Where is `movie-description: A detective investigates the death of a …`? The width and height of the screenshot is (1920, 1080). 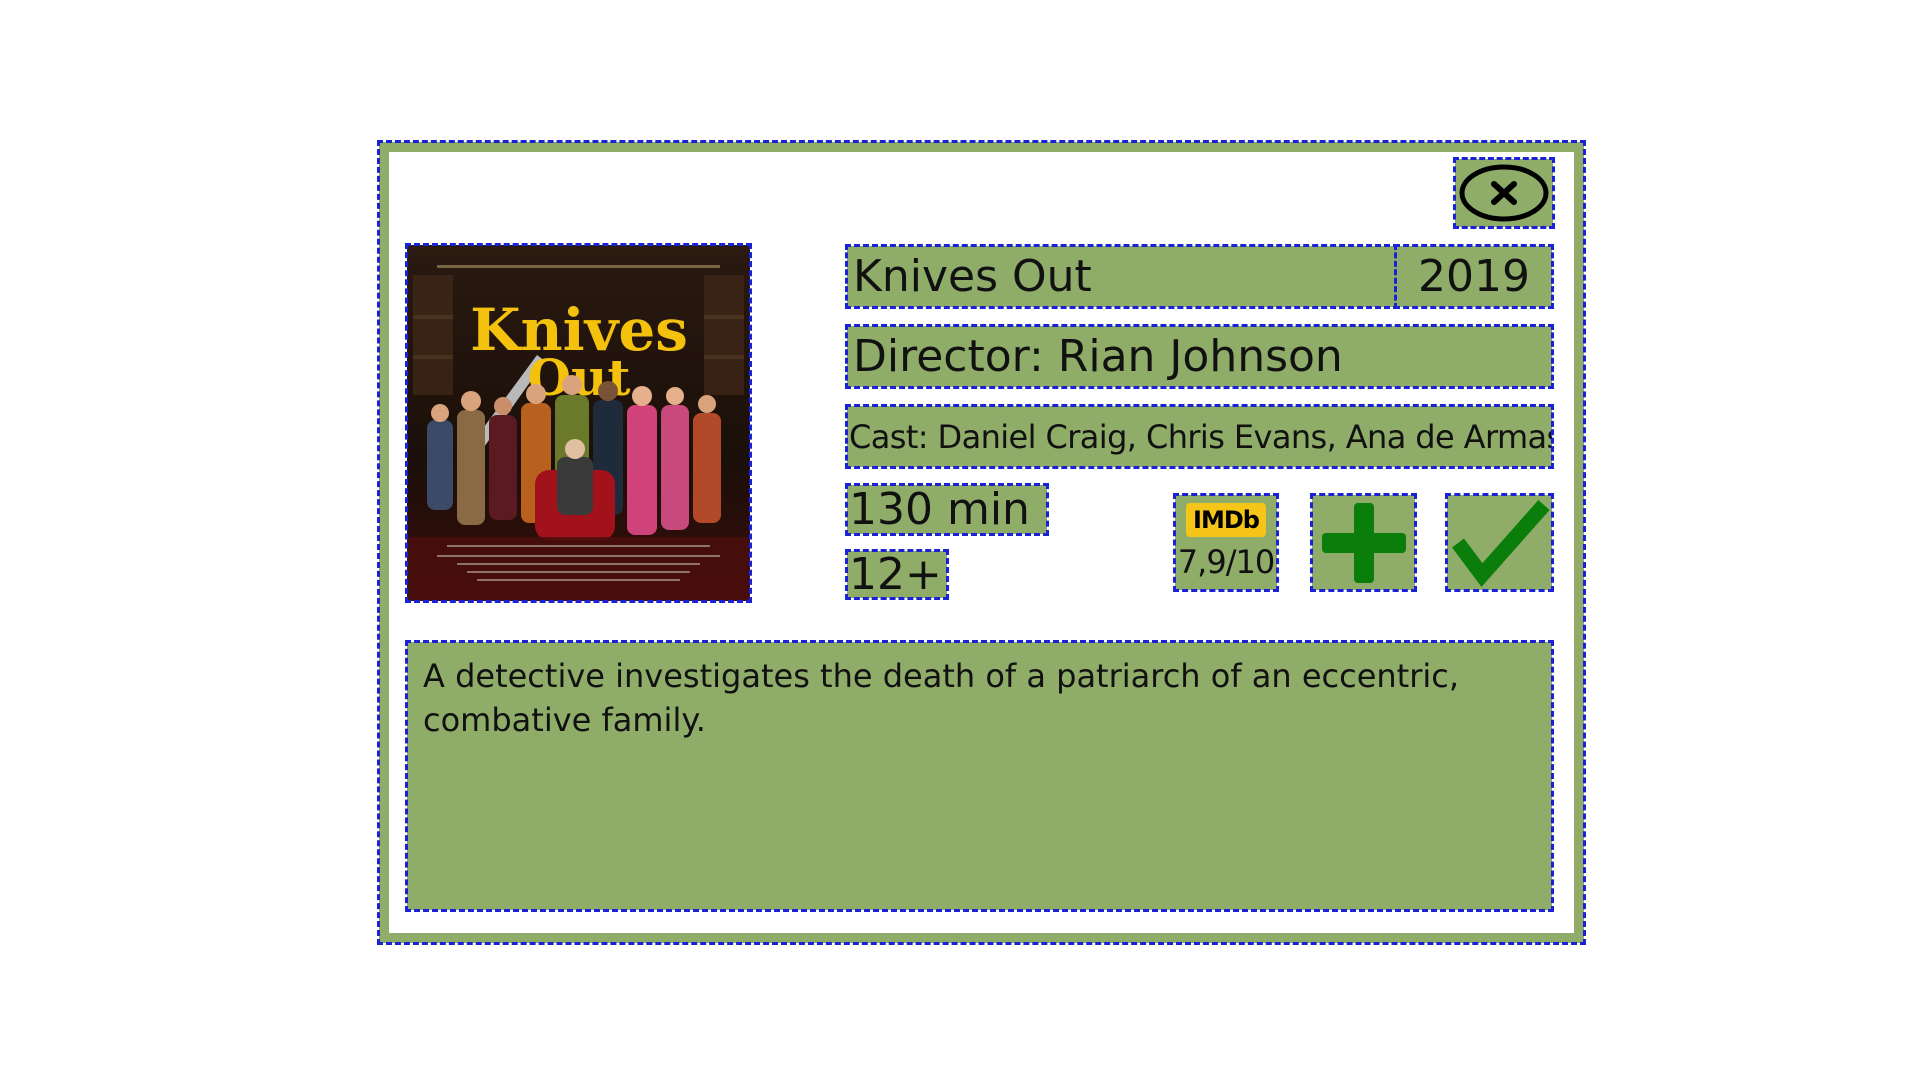
movie-description: A detective investigates the death of a … is located at coordinates (941, 698).